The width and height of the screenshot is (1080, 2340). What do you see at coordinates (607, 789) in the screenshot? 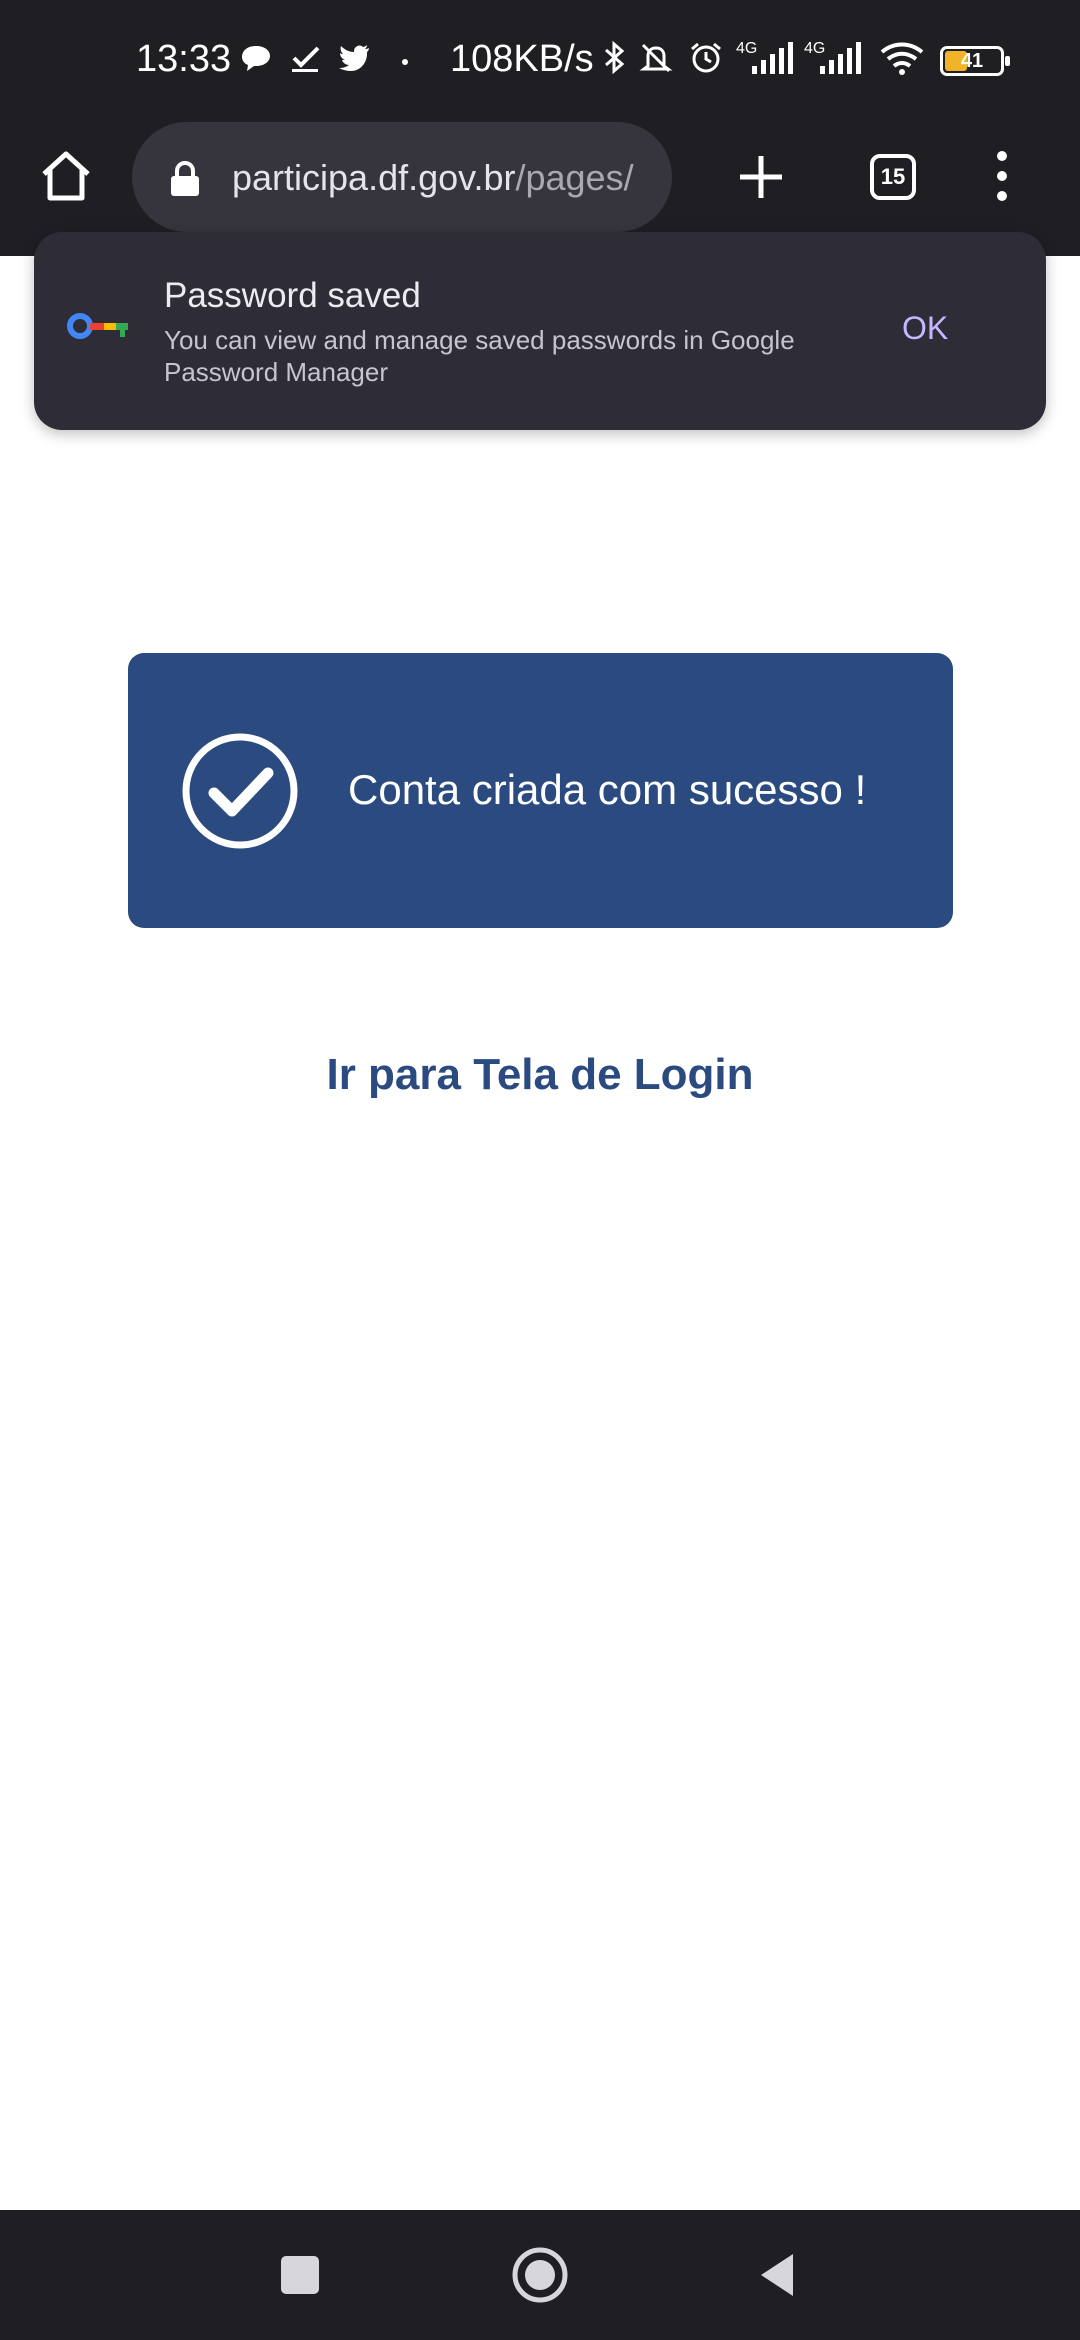
I see `success-message: Conta criada com sucesso !` at bounding box center [607, 789].